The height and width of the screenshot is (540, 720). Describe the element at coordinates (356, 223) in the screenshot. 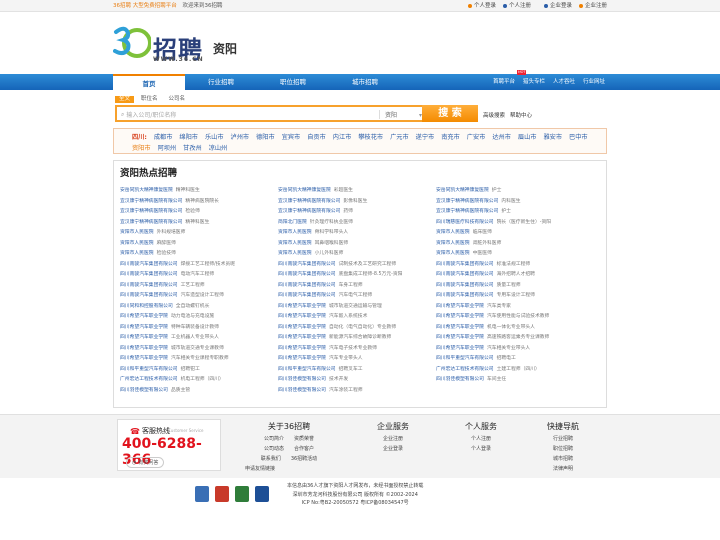

I see `hot-job-item: 简阳北门医院 针灸理疗科执业医师` at that location.